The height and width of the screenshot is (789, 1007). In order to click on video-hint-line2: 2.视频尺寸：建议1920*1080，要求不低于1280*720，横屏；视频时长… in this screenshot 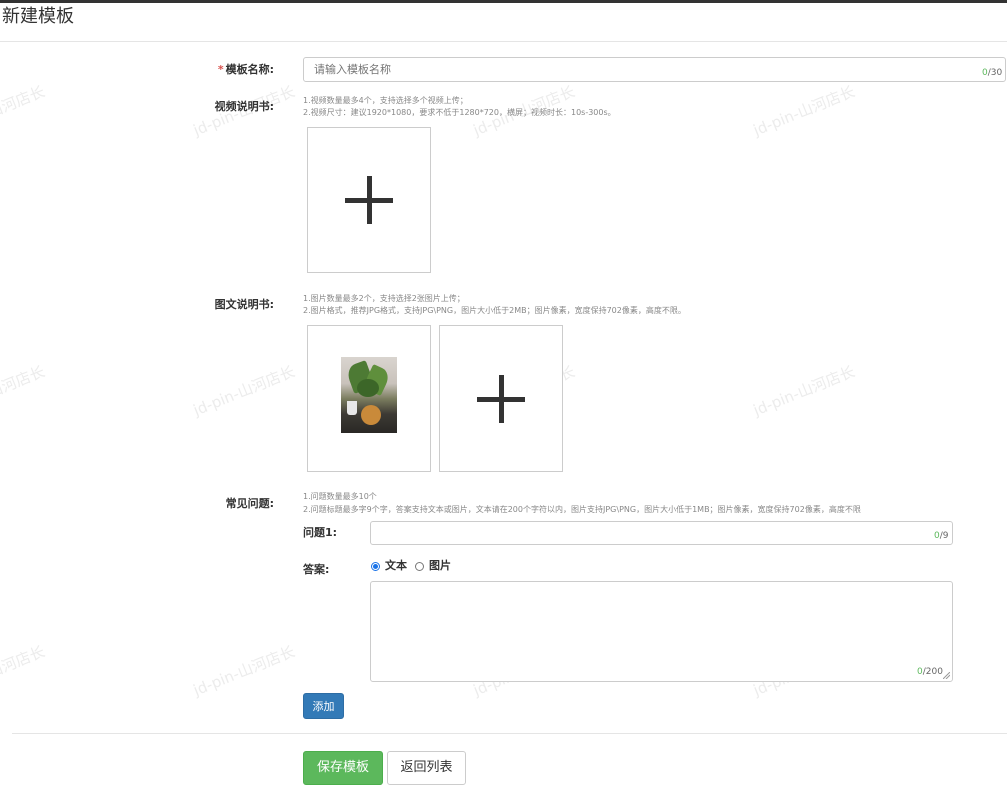, I will do `click(459, 112)`.